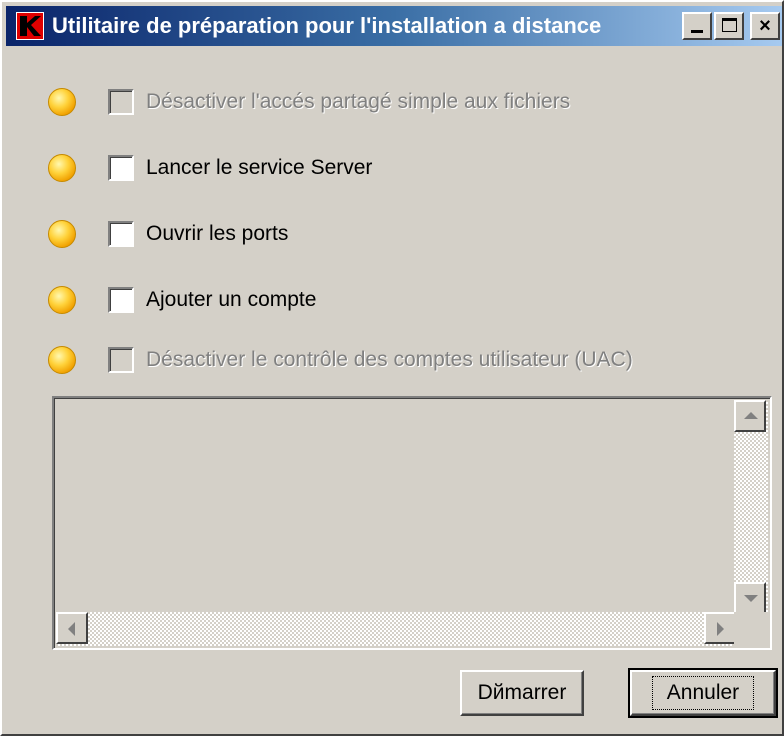  Describe the element at coordinates (121, 168) in the screenshot. I see `start-server-checkbox` at that location.